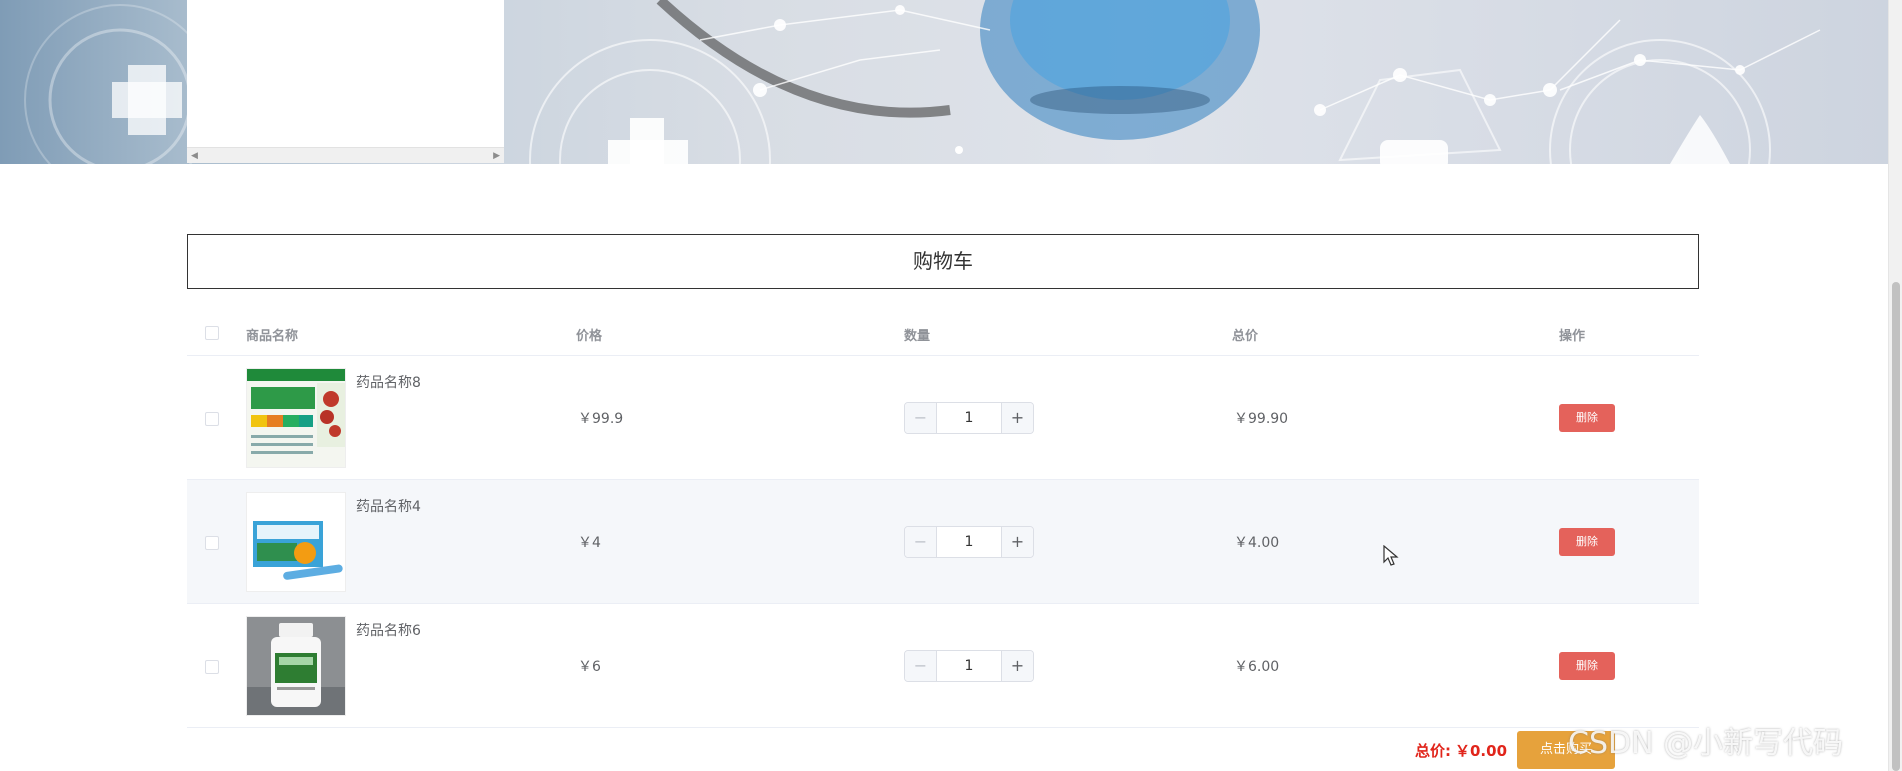 The height and width of the screenshot is (771, 1902). I want to click on row-subtotal: ￥6.00, so click(1257, 667).